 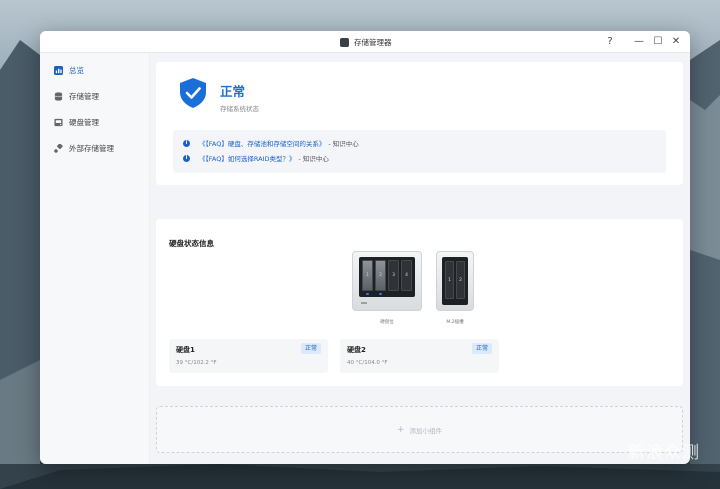 I want to click on section-title: 硬盘状态信息, so click(x=191, y=243).